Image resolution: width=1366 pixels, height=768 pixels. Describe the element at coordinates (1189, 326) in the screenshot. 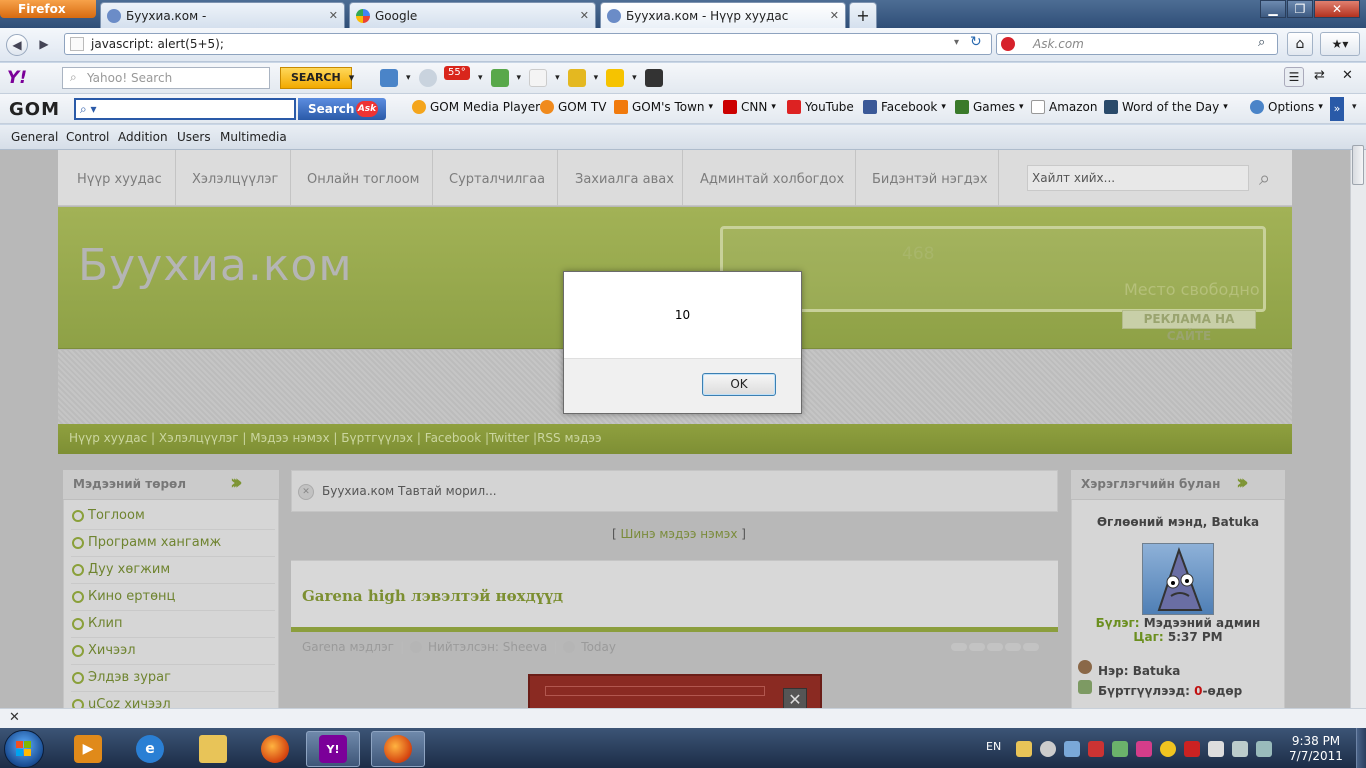

I see `ad-label: РЕКЛАМА НА САЙТЕ` at that location.